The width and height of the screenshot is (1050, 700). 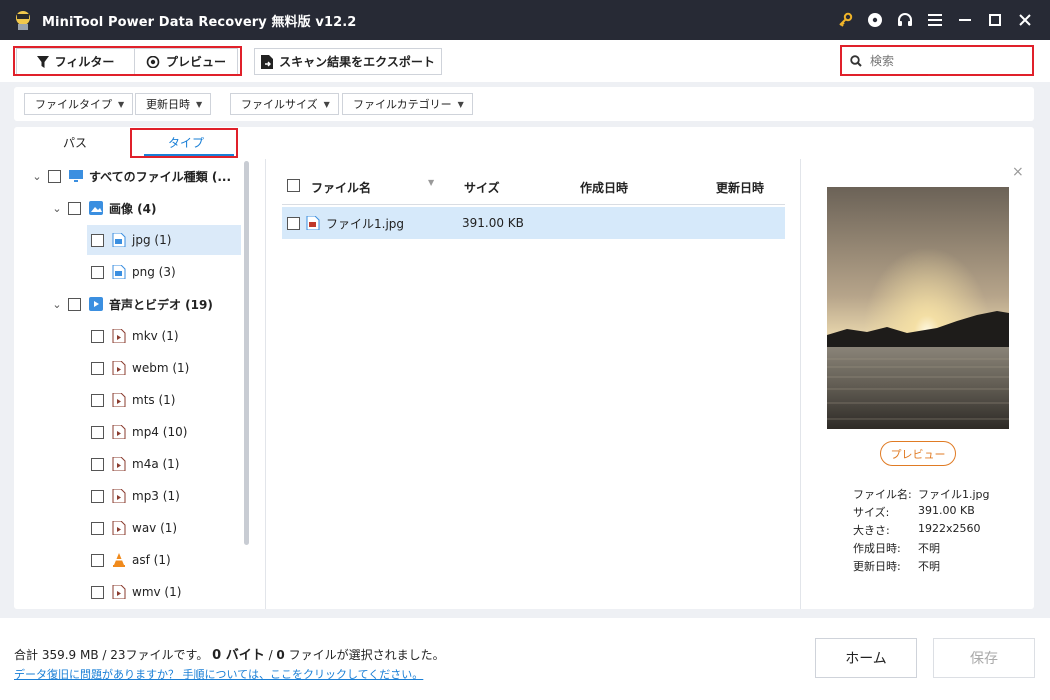 What do you see at coordinates (1025, 20) in the screenshot?
I see `close-icon` at bounding box center [1025, 20].